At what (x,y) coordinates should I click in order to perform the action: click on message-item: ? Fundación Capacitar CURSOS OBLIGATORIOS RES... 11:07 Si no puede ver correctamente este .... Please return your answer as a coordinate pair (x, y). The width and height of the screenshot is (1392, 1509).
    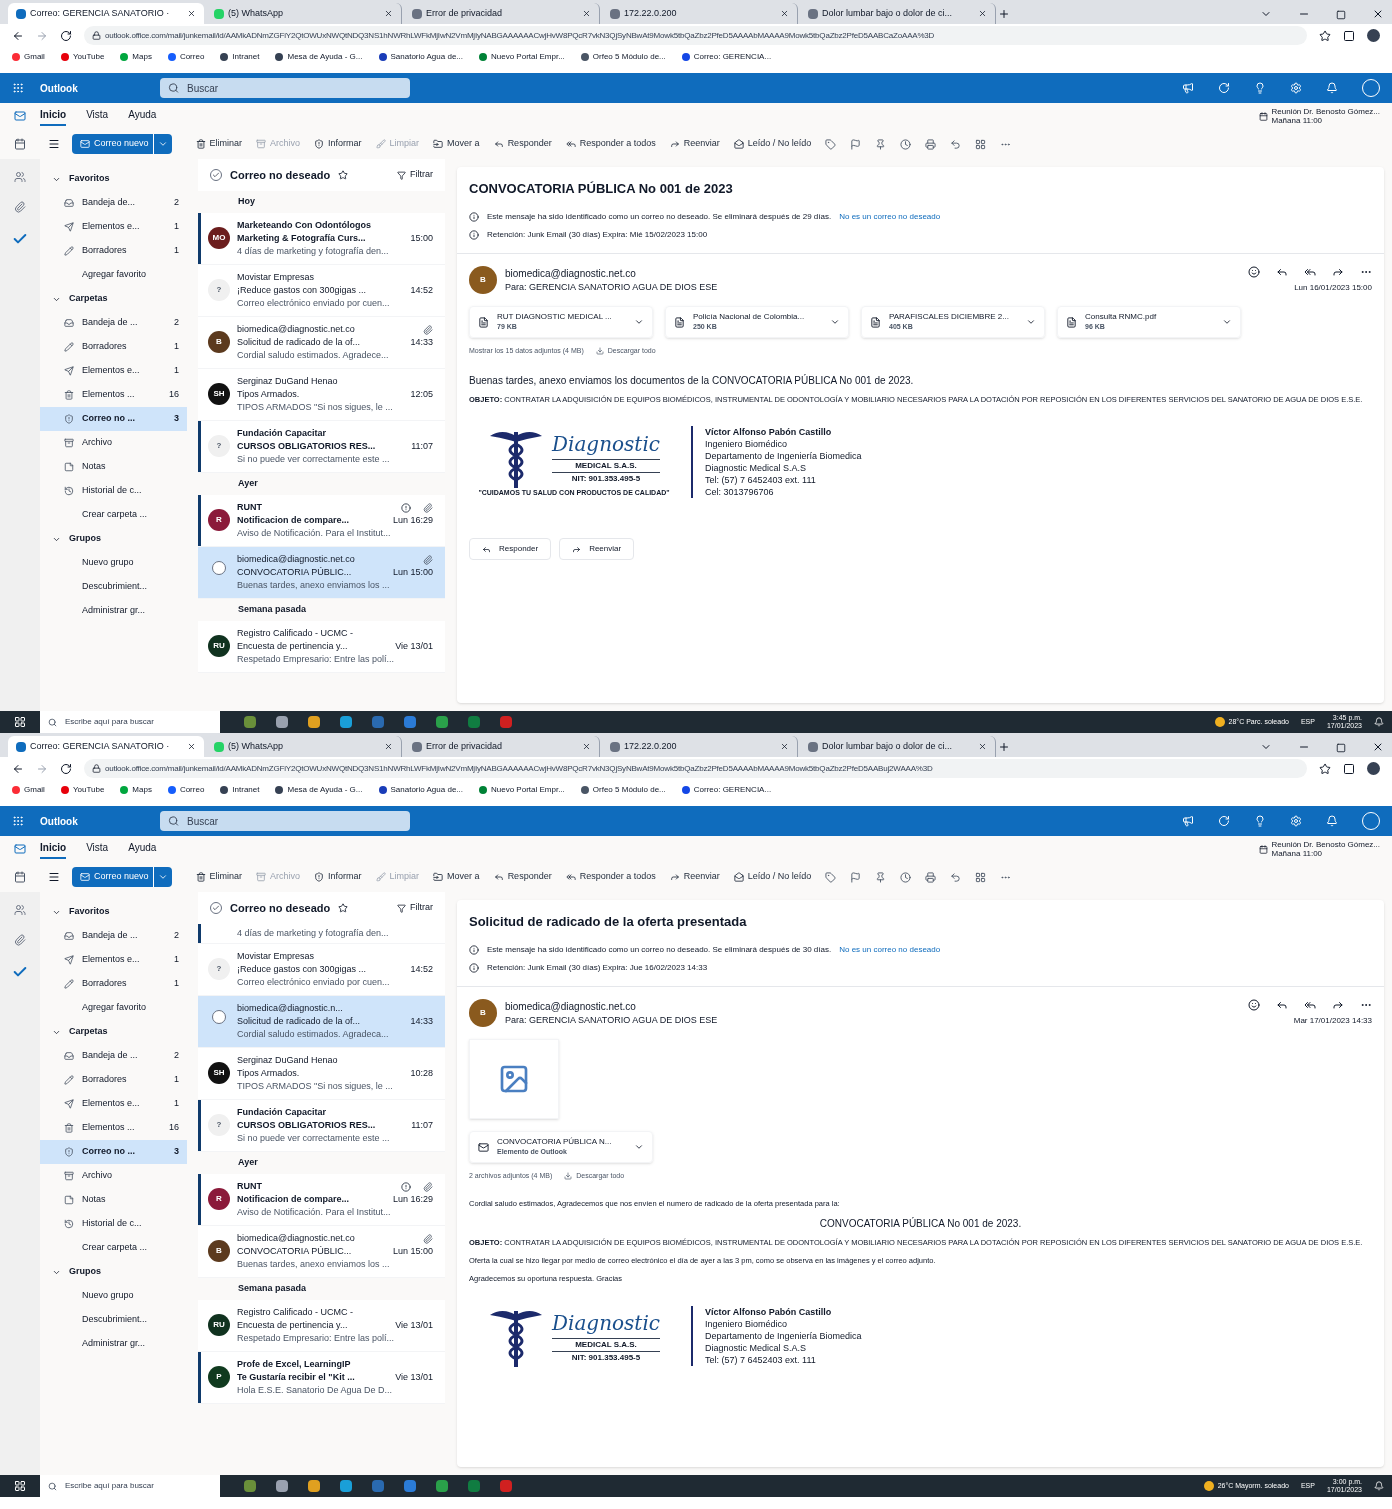
    Looking at the image, I should click on (321, 447).